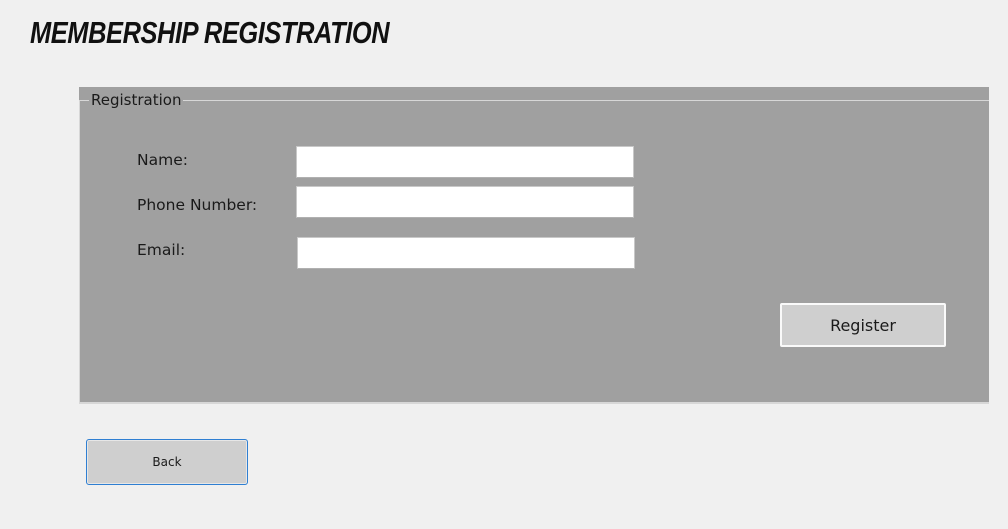 The width and height of the screenshot is (1008, 529). What do you see at coordinates (863, 325) in the screenshot?
I see `register-button: Register` at bounding box center [863, 325].